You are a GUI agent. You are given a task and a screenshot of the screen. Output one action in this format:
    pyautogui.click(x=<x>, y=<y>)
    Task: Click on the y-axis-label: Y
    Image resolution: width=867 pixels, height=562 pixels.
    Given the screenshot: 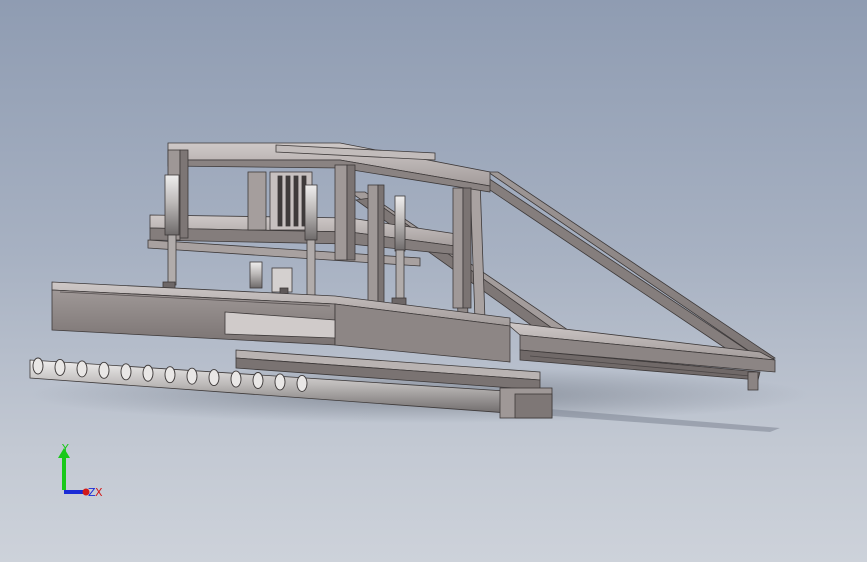 What is the action you would take?
    pyautogui.click(x=65, y=448)
    